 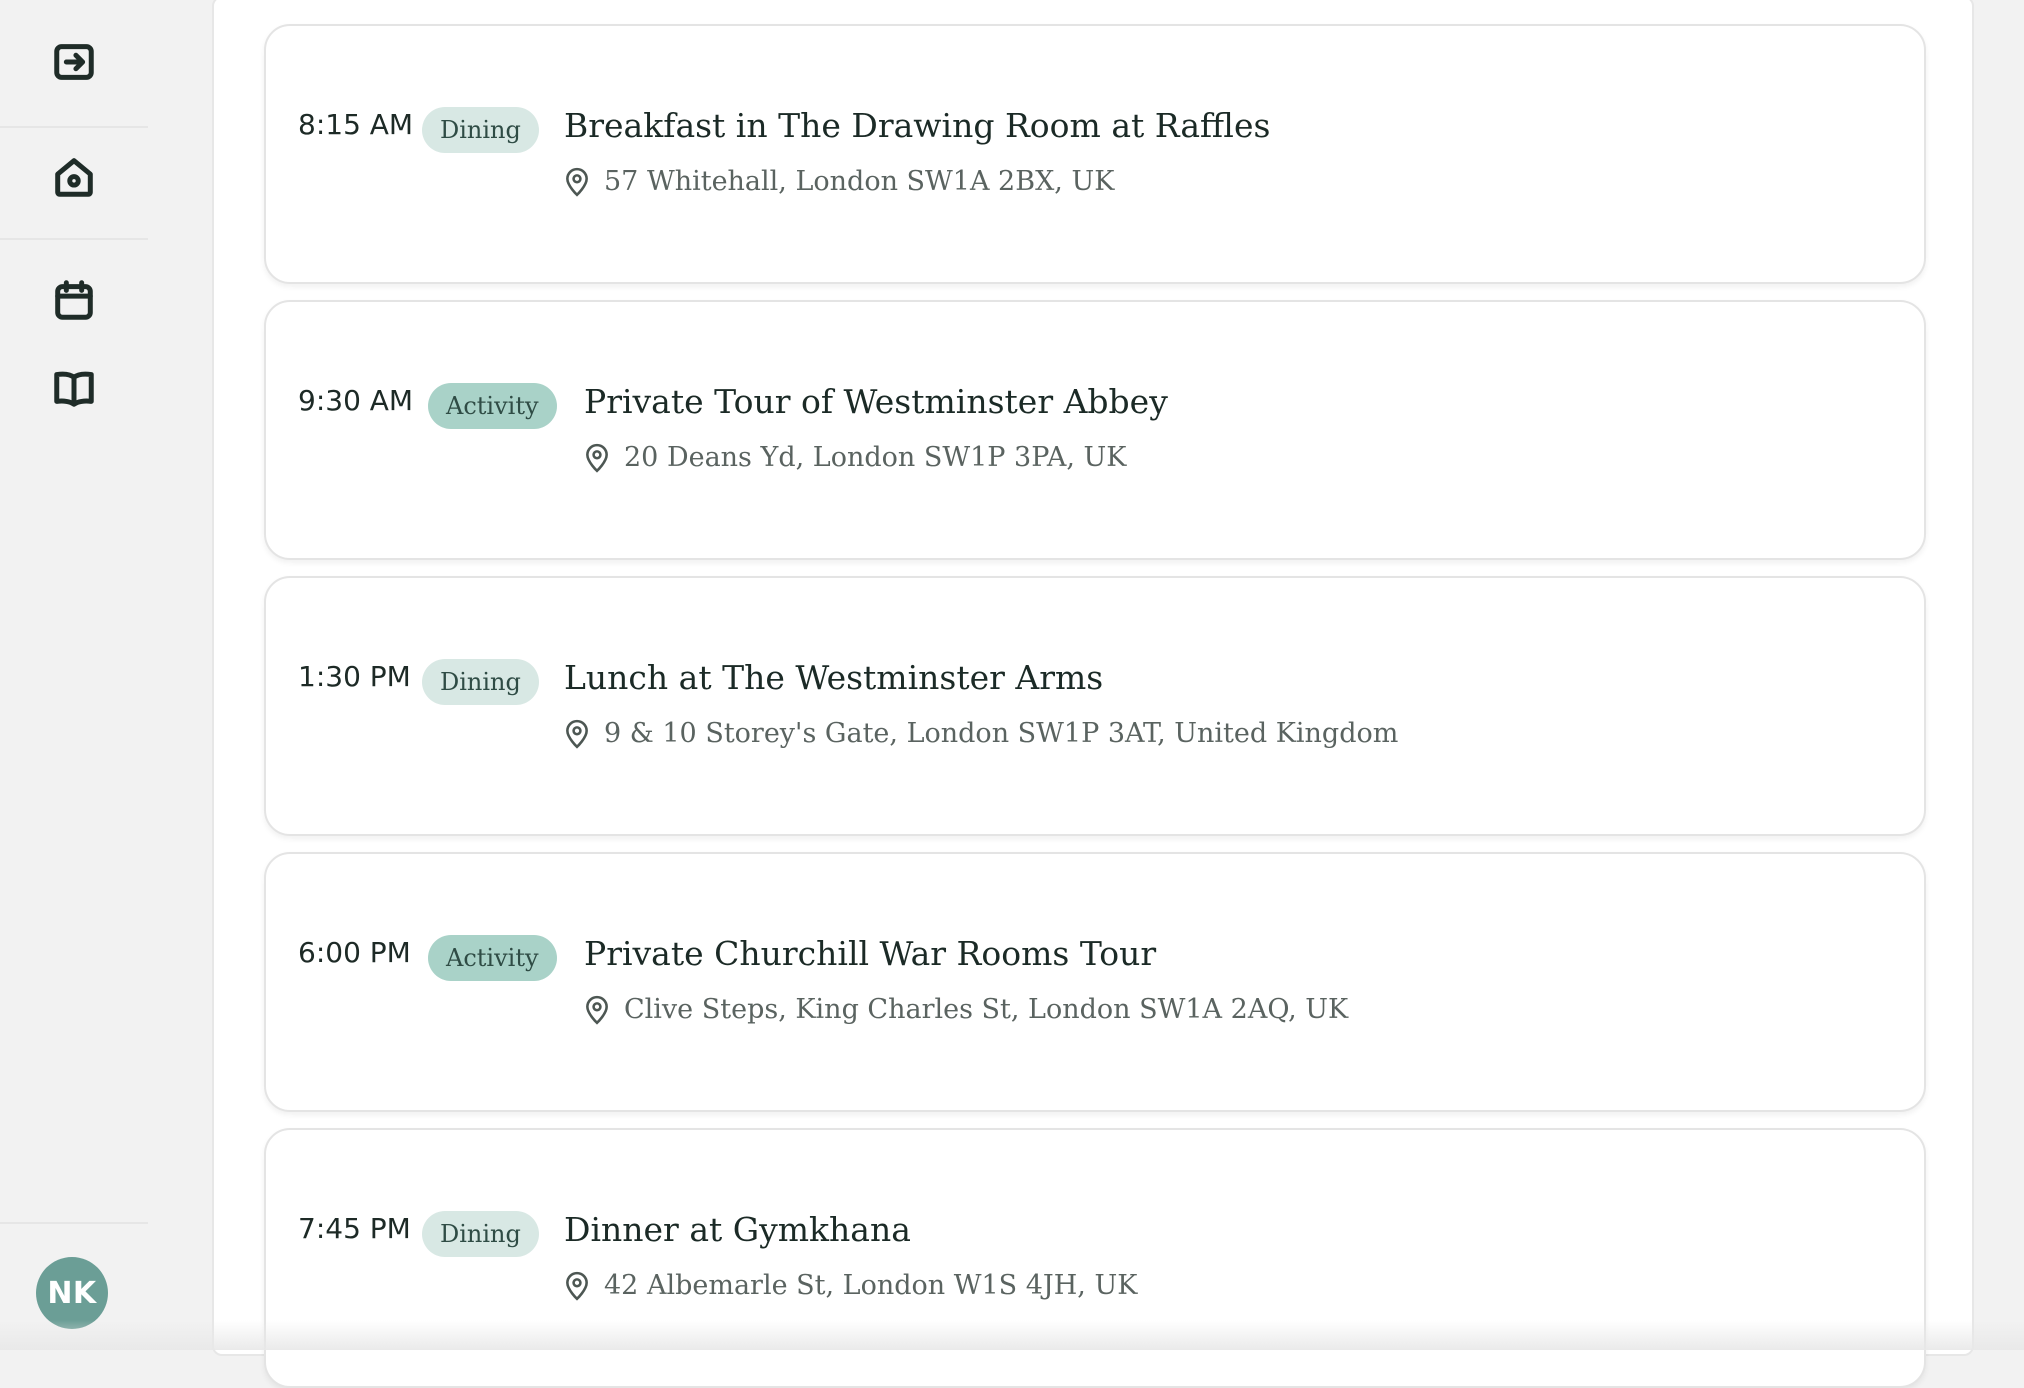 I want to click on event-title: Private Churchill War Rooms Tour, so click(x=870, y=953).